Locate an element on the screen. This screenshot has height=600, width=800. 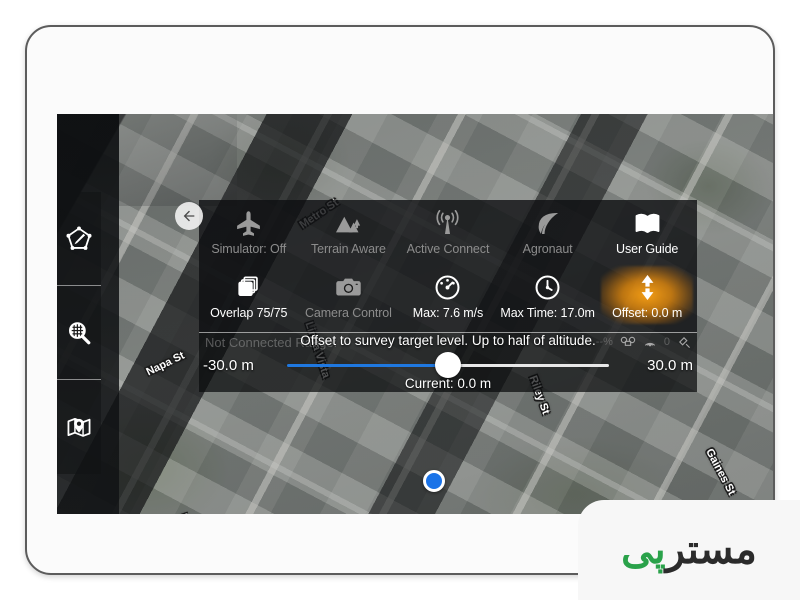
toolbar-item-max-time: Max Time: 17.0m is located at coordinates (548, 299).